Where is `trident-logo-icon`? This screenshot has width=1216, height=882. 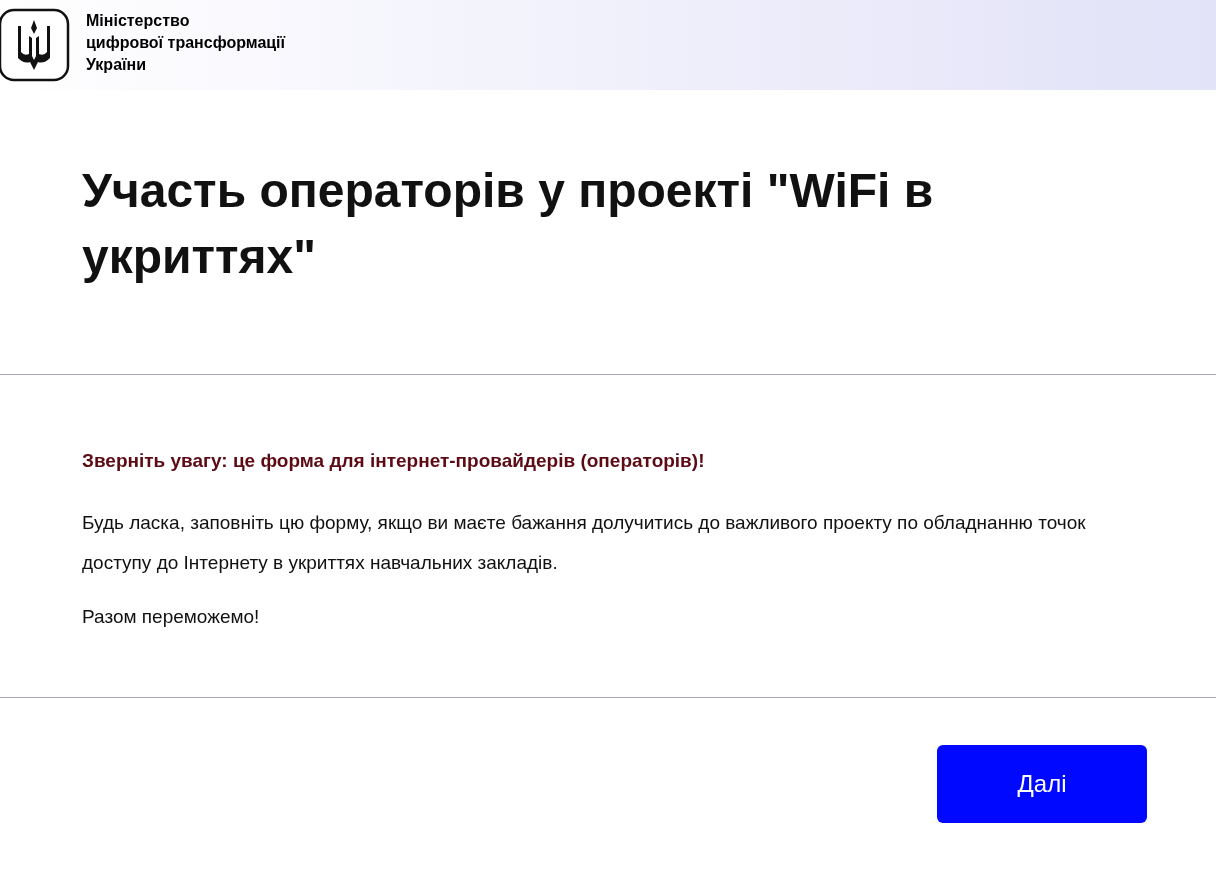 trident-logo-icon is located at coordinates (35, 45).